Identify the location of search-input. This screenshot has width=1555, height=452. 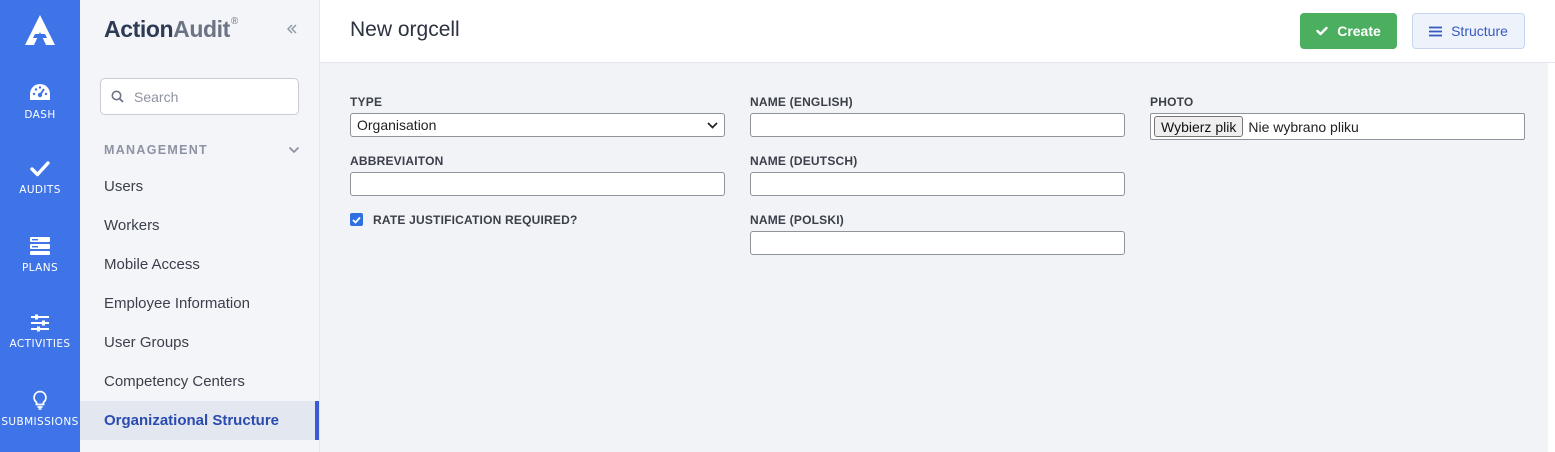
(209, 96).